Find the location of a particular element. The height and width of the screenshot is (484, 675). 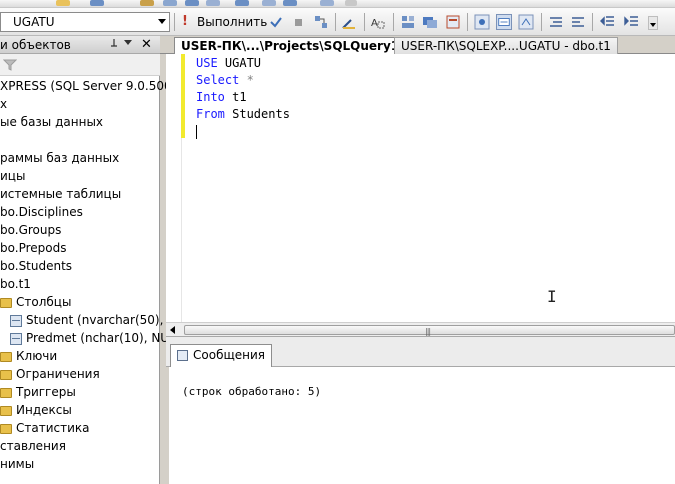

tree-item-label: раммы баз данных is located at coordinates (60, 158).